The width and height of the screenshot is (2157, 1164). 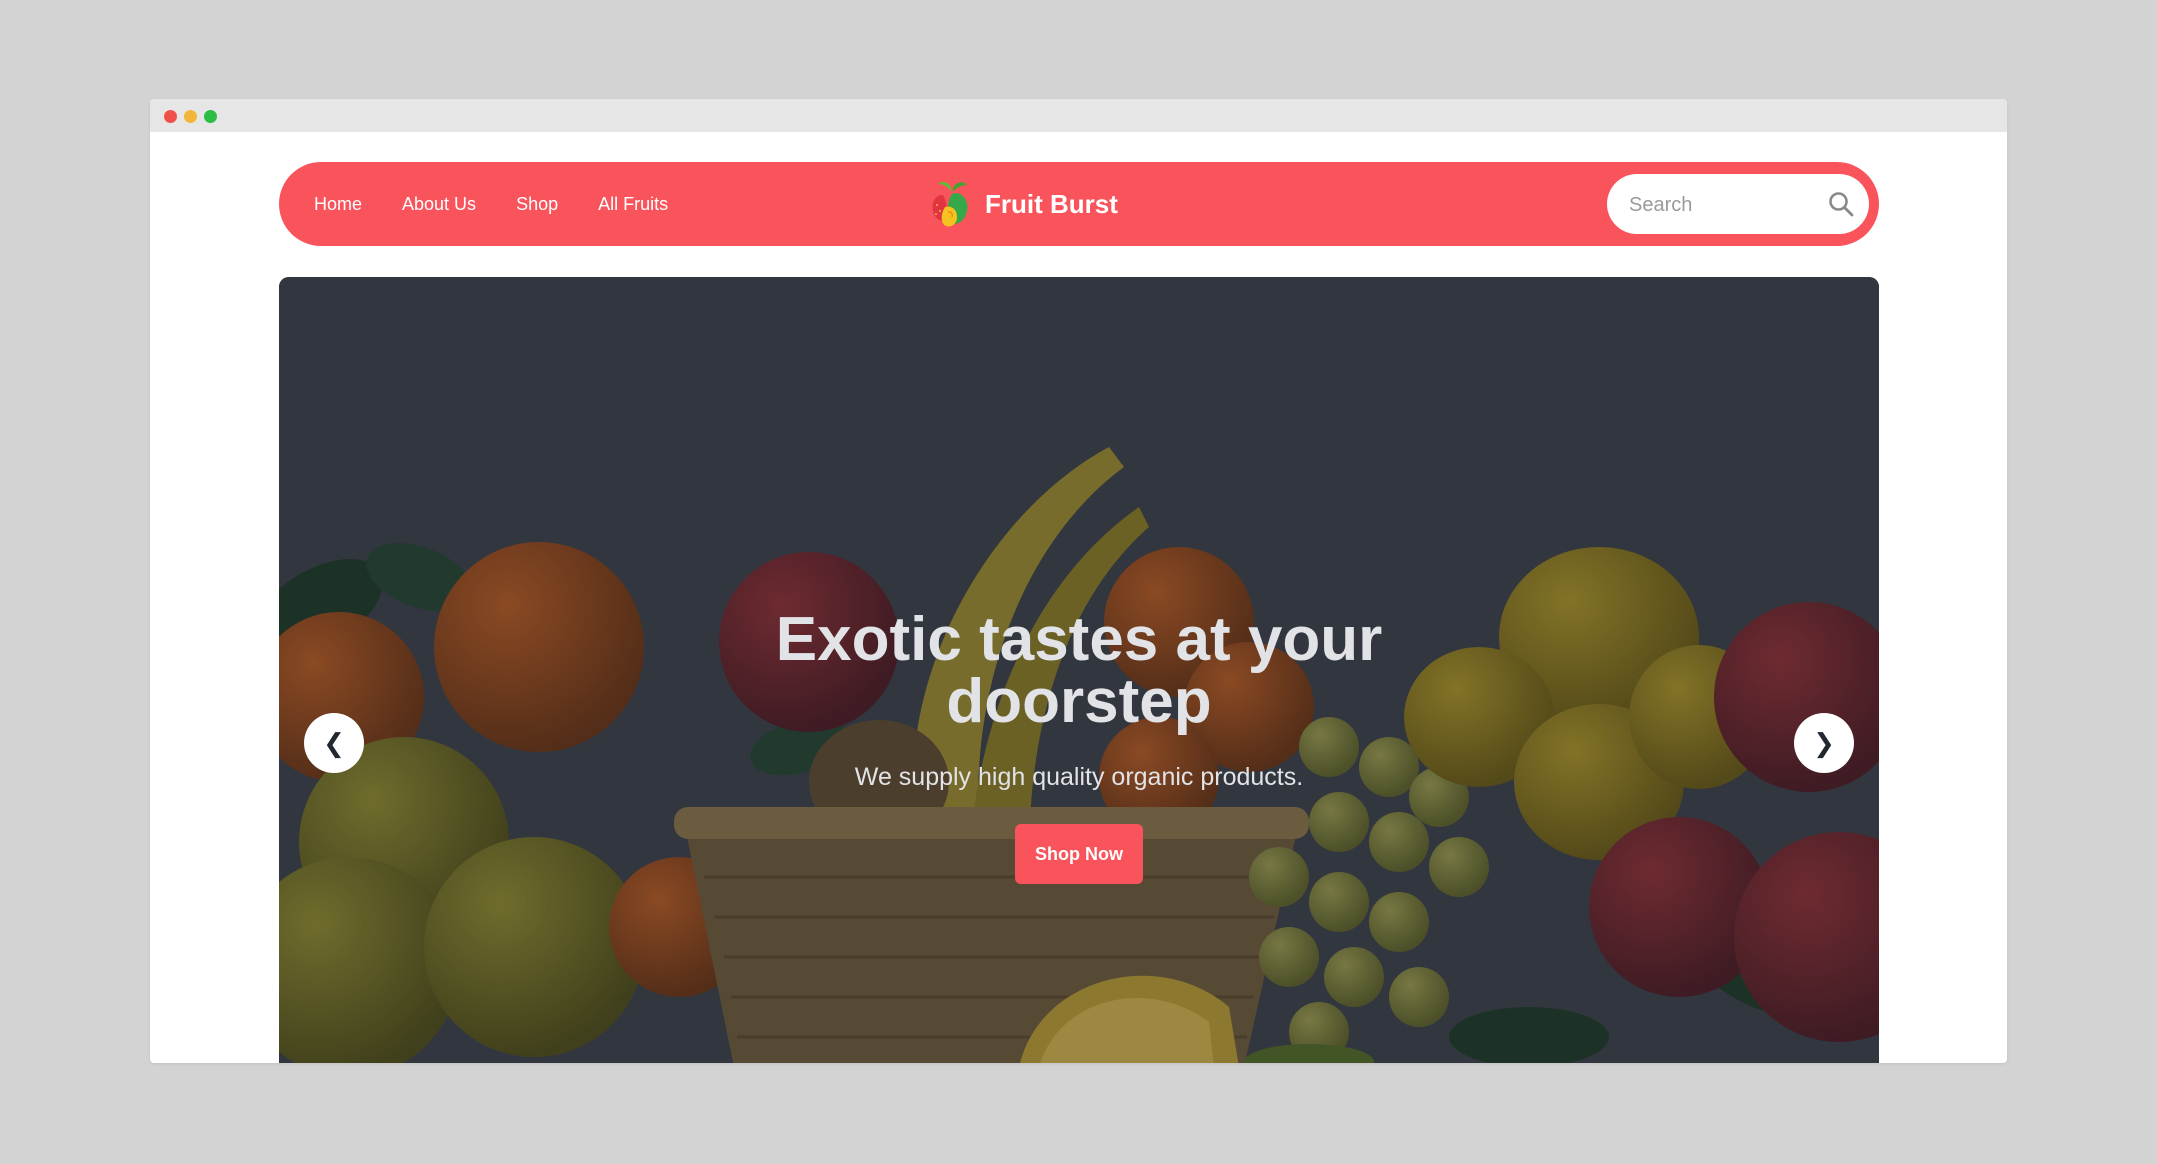 I want to click on shop-now-button: Shop Now, so click(x=1079, y=854).